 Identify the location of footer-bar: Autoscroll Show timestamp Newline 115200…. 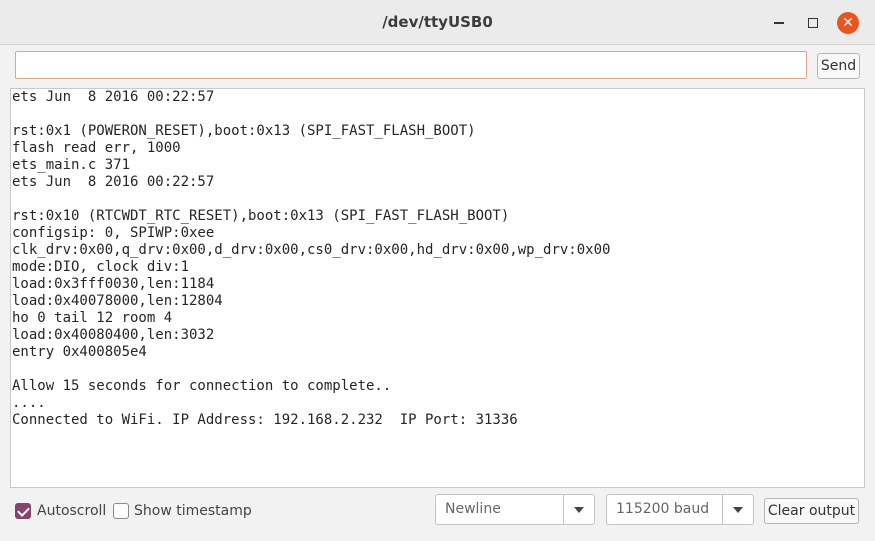
(437, 515).